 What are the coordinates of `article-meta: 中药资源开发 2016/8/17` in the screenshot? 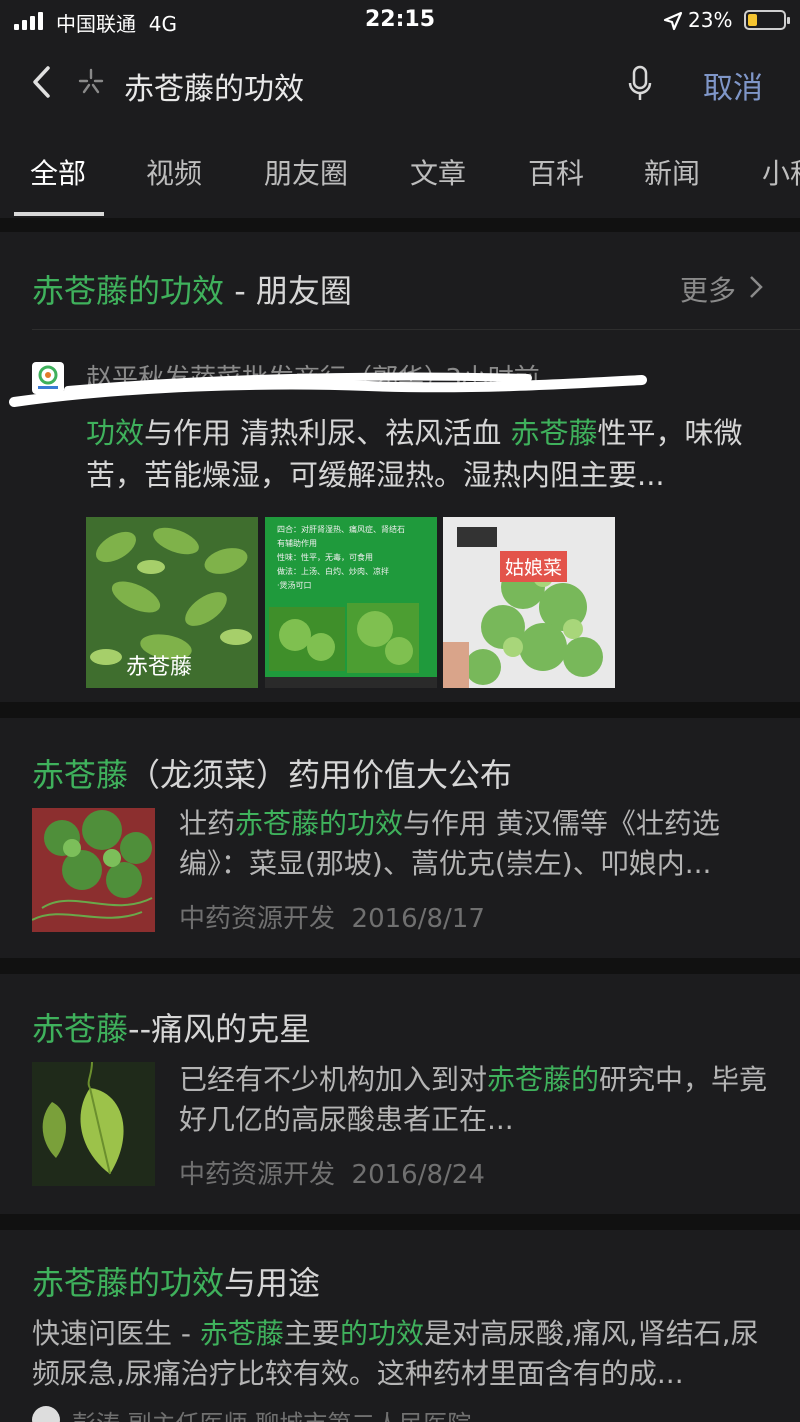 It's located at (332, 919).